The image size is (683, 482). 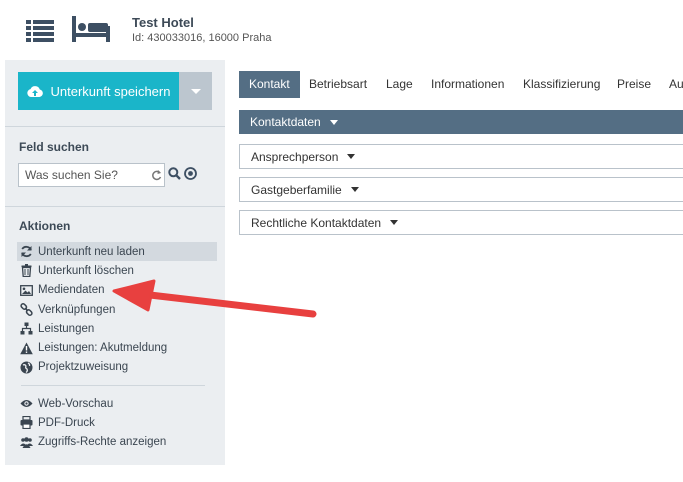 What do you see at coordinates (117, 328) in the screenshot?
I see `action-services: Leistungen` at bounding box center [117, 328].